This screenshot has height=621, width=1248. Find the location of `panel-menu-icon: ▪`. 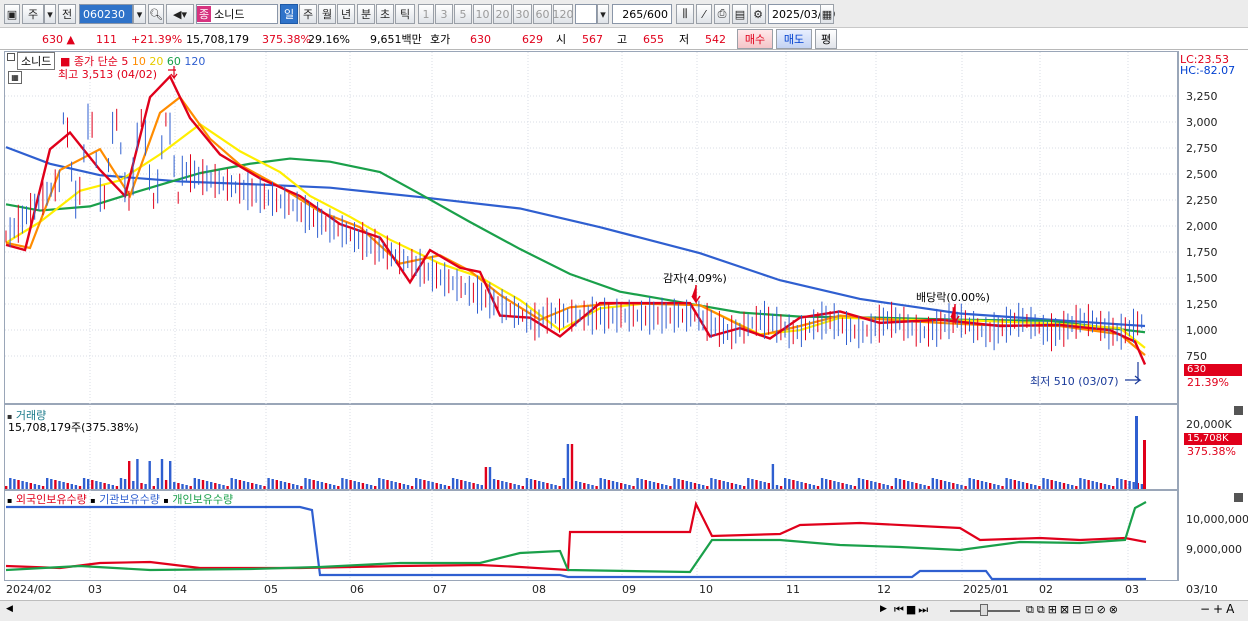

panel-menu-icon: ▪ is located at coordinates (9, 500).